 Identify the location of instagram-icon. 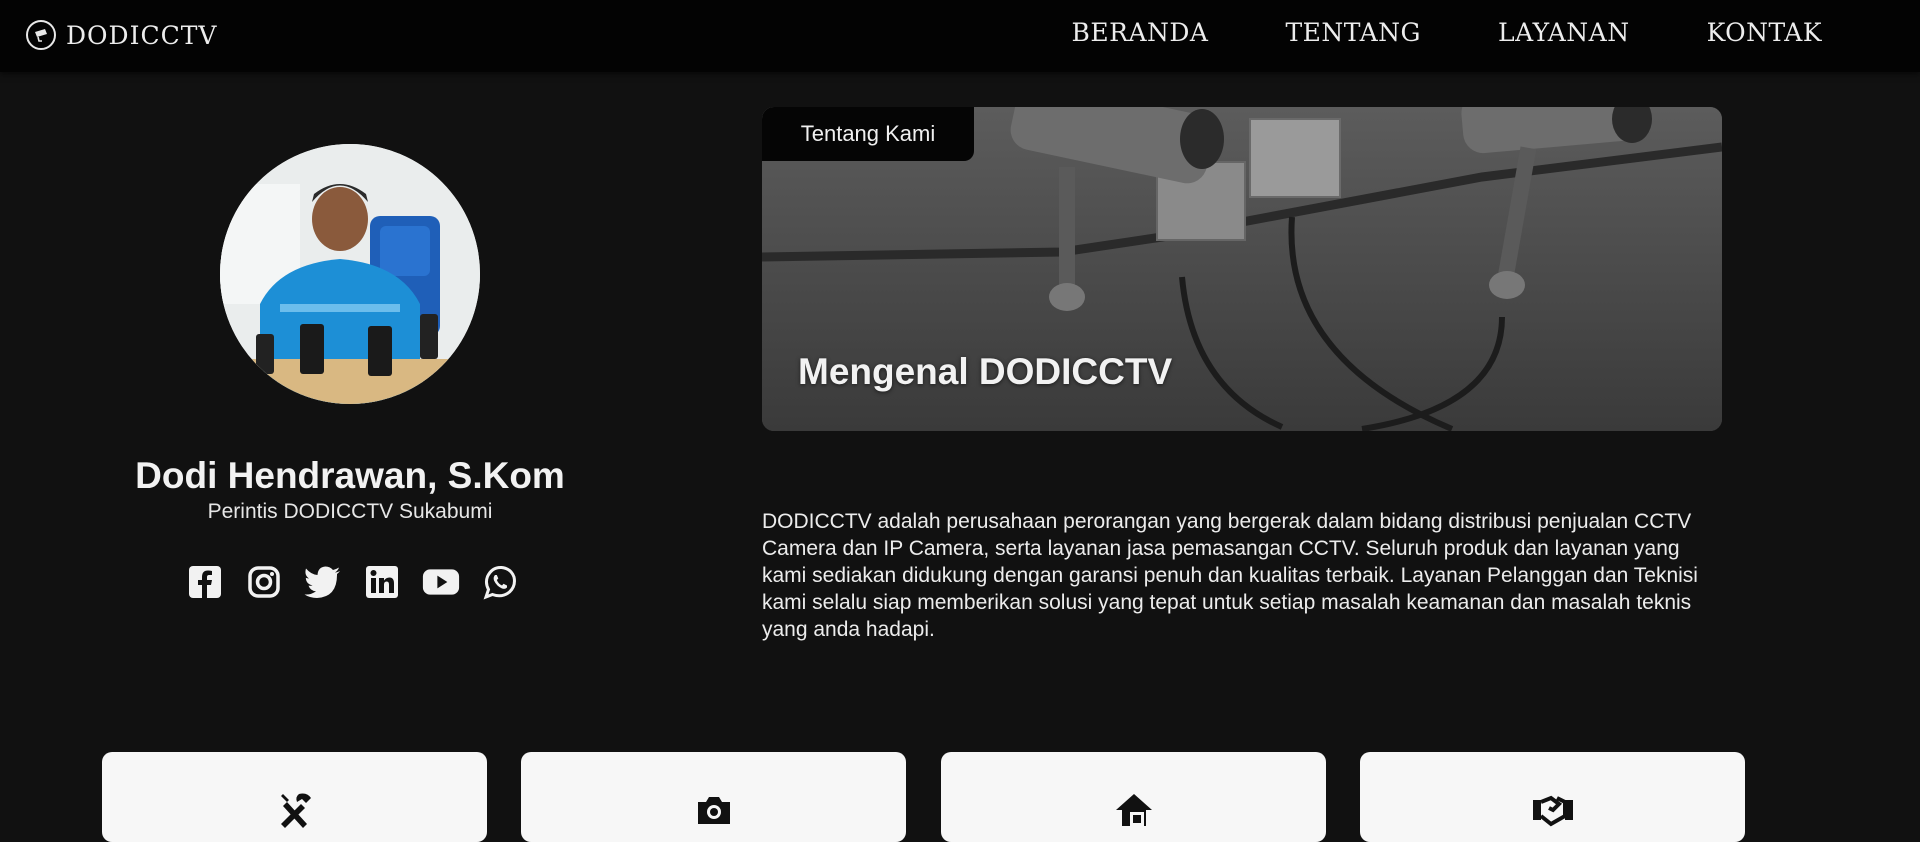
(264, 582).